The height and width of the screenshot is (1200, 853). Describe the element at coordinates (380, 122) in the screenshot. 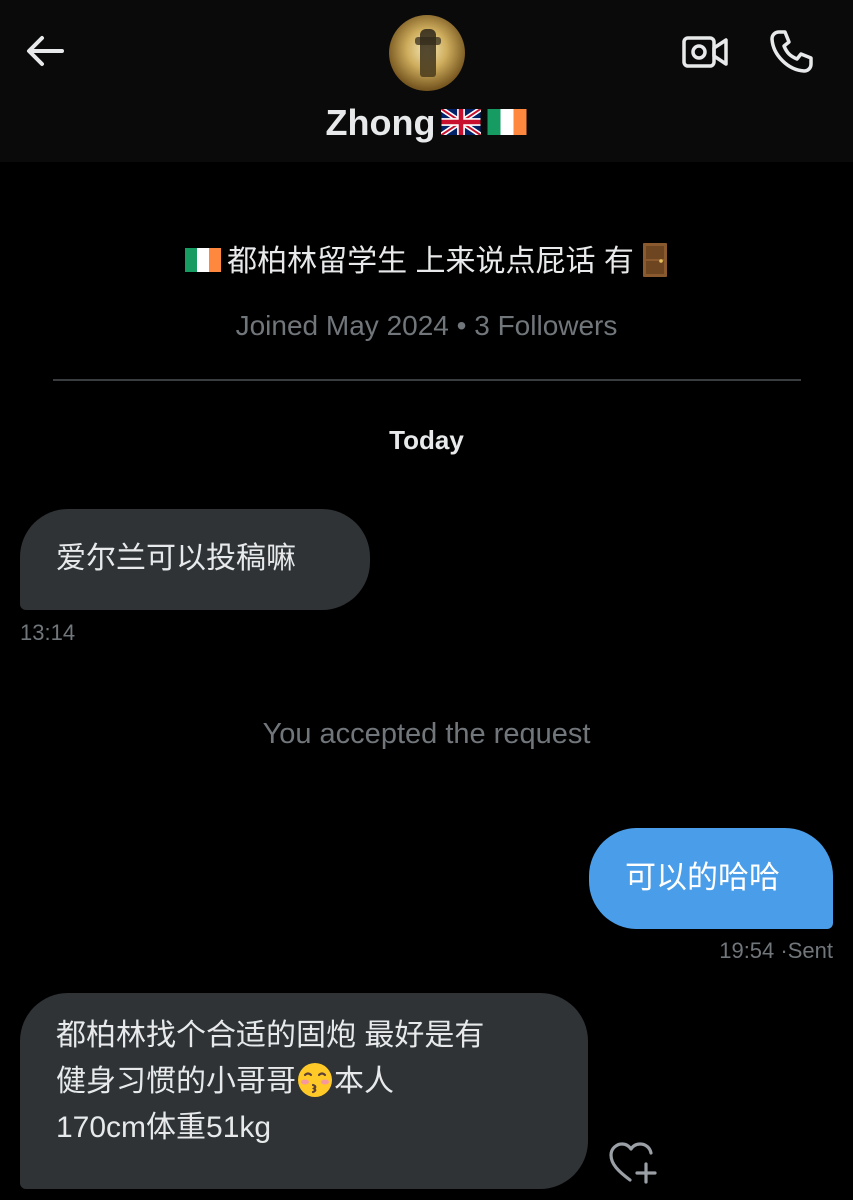

I see `contact-name: Zhong` at that location.